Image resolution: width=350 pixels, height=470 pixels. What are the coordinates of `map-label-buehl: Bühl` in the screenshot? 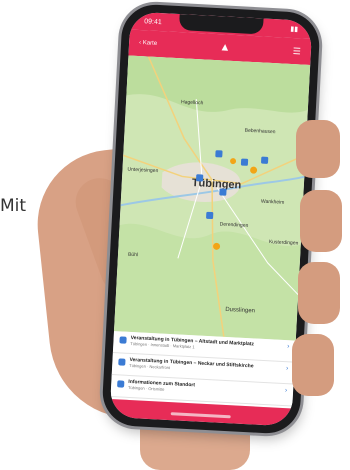 It's located at (133, 255).